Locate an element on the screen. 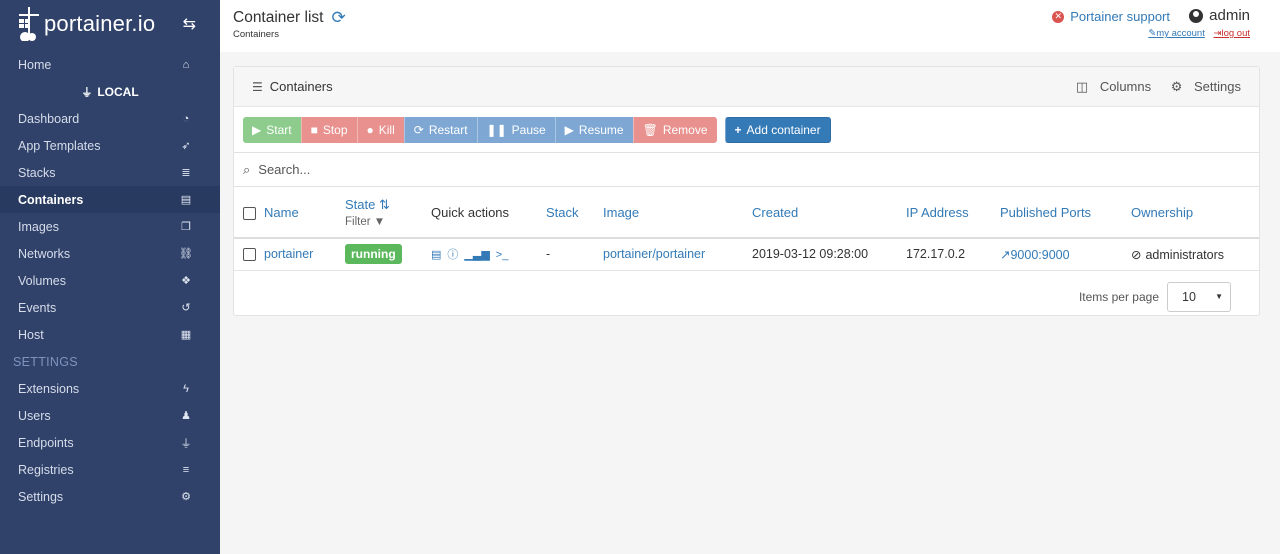  container-name-link: portainer is located at coordinates (288, 254).